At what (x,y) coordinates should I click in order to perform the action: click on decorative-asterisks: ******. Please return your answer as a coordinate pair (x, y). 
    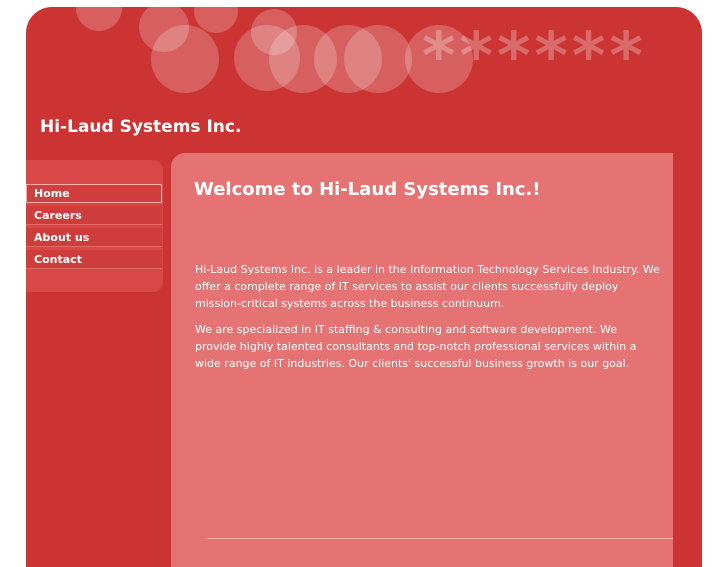
    Looking at the image, I should click on (534, 57).